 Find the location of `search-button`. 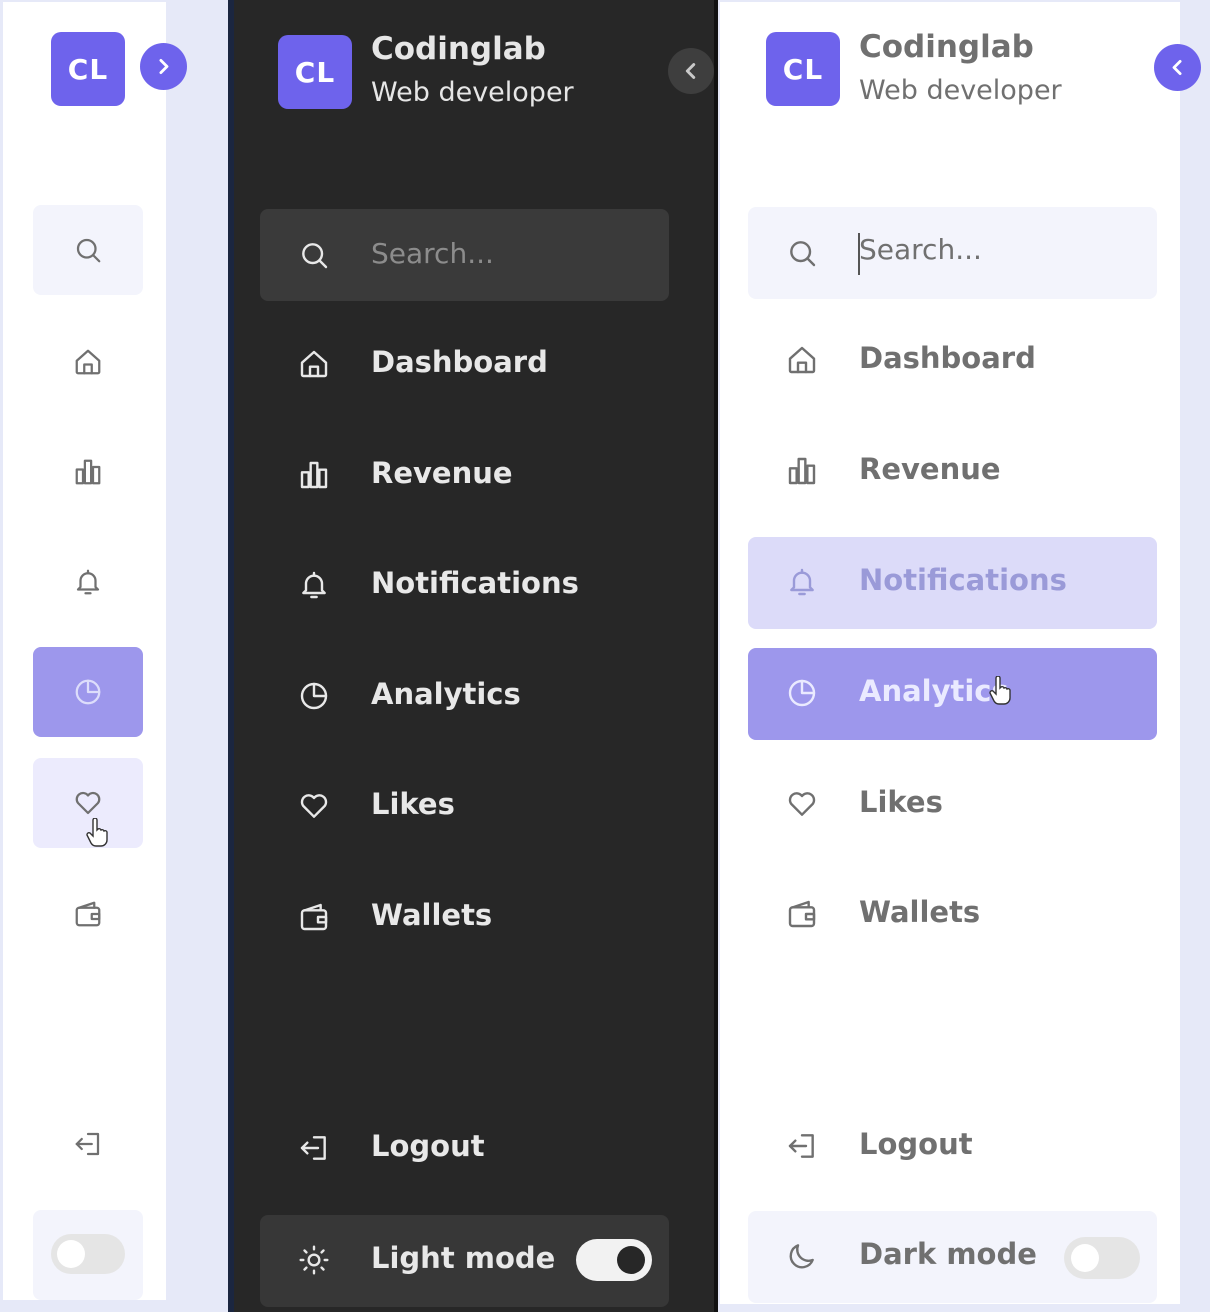

search-button is located at coordinates (88, 250).